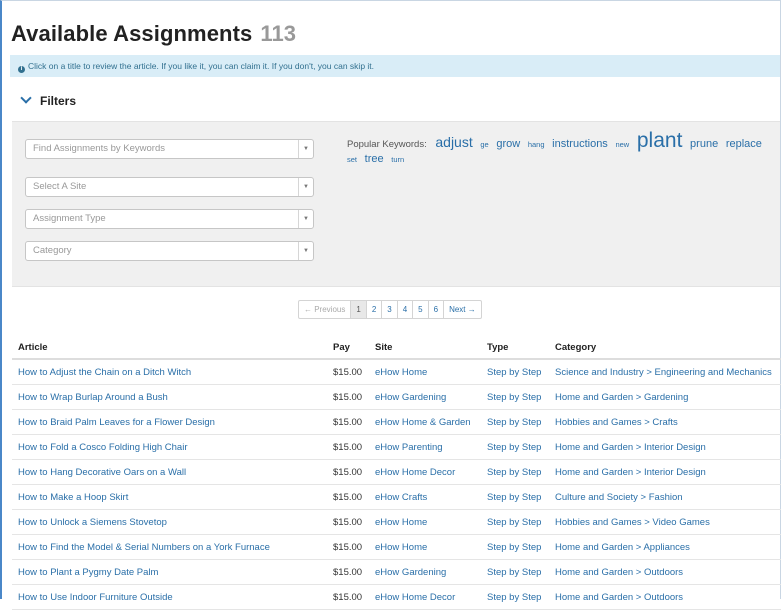 Image resolution: width=782 pixels, height=610 pixels. What do you see at coordinates (359, 309) in the screenshot?
I see `pagination-page-1: 1` at bounding box center [359, 309].